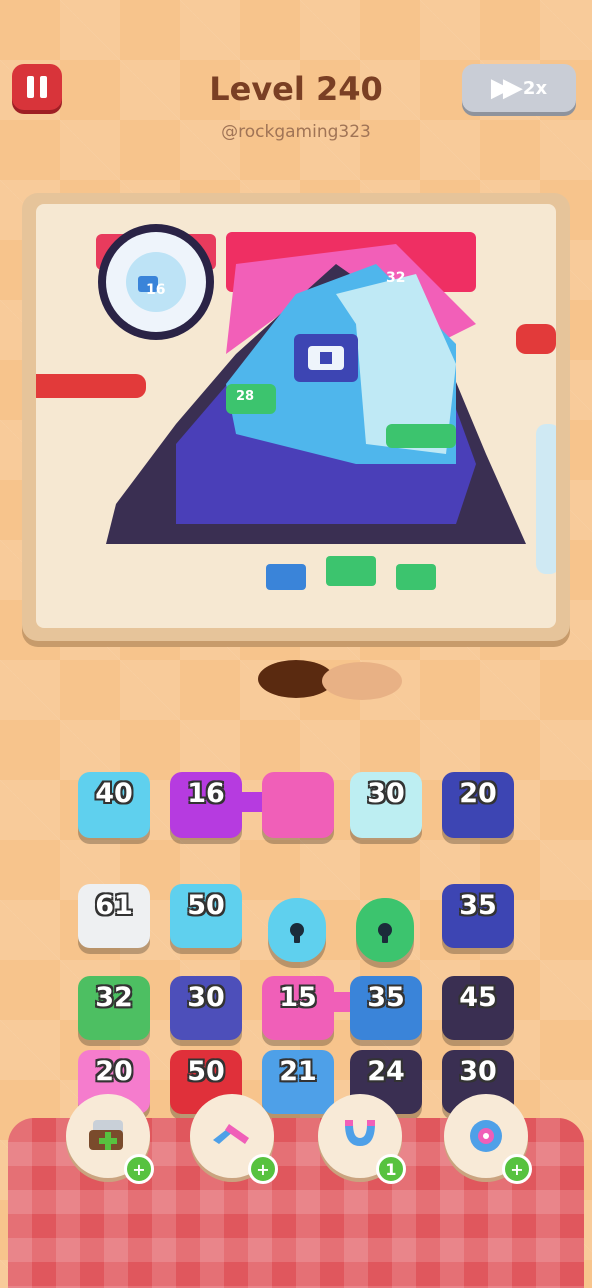  I want to click on shuffle-booster: +, so click(488, 1139).